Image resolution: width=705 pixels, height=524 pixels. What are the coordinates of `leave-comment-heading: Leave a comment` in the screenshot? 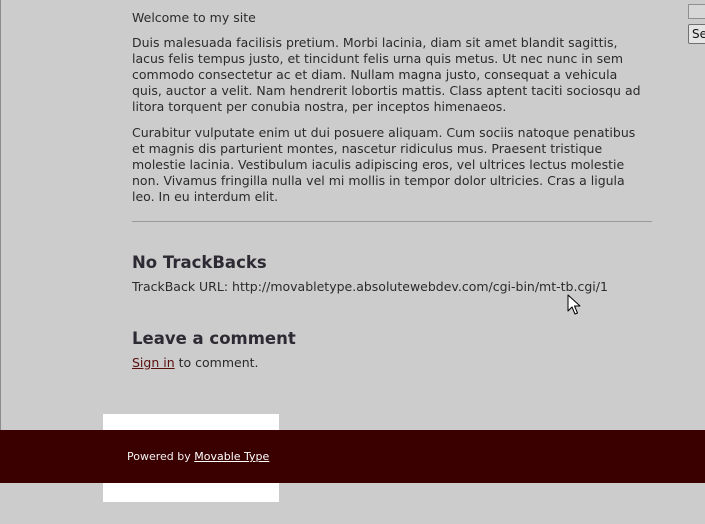 It's located at (214, 338).